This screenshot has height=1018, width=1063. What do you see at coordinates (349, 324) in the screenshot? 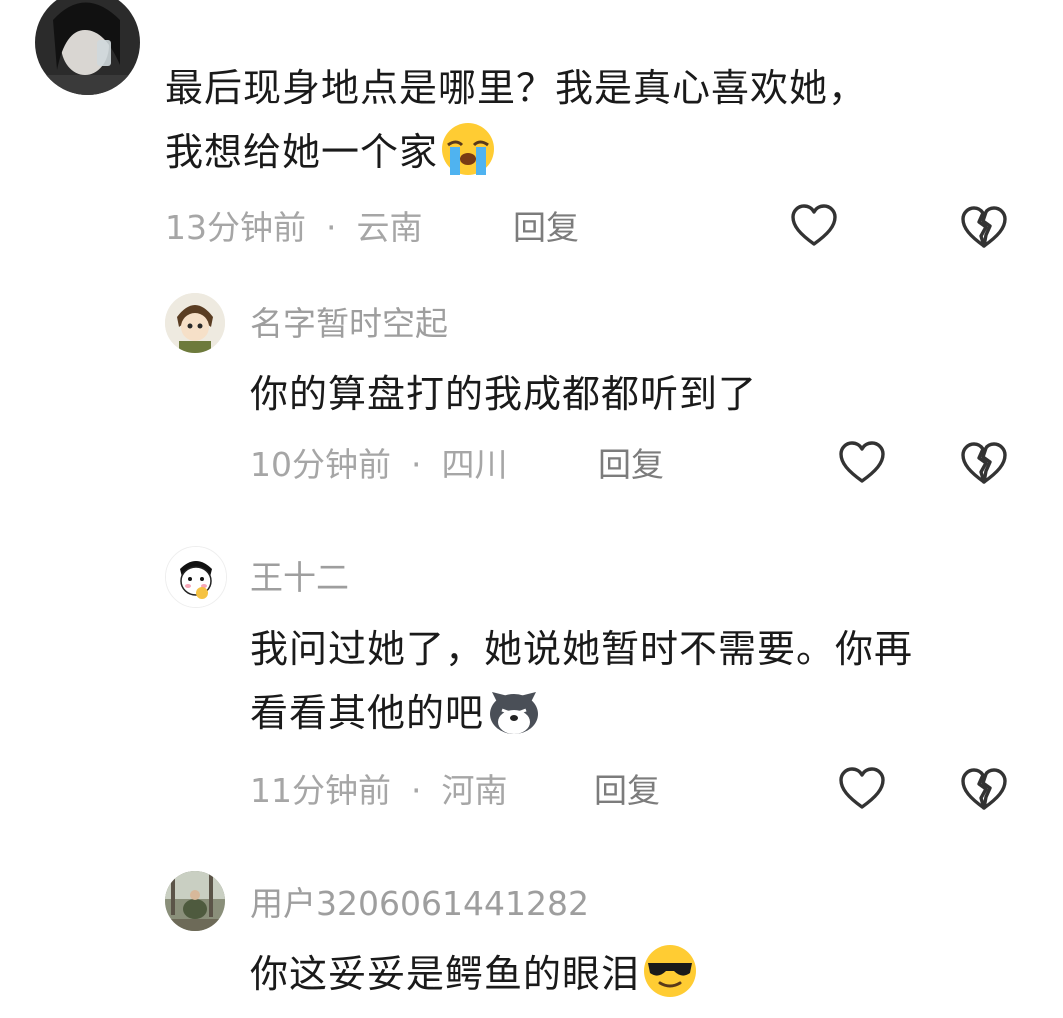
I see `username: 名字暂时空起` at bounding box center [349, 324].